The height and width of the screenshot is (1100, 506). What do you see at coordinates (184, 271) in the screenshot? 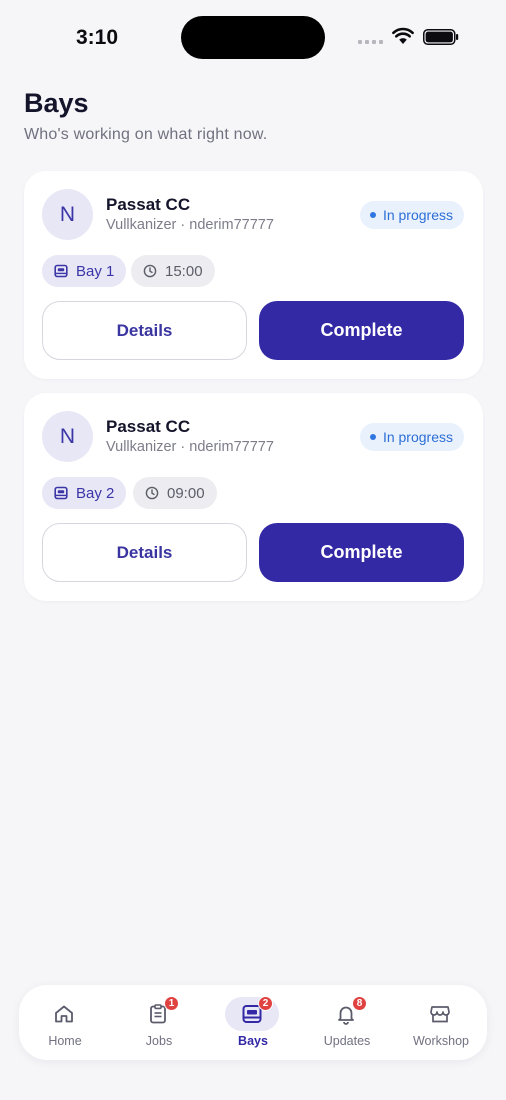
I see `time-label: 15:00` at bounding box center [184, 271].